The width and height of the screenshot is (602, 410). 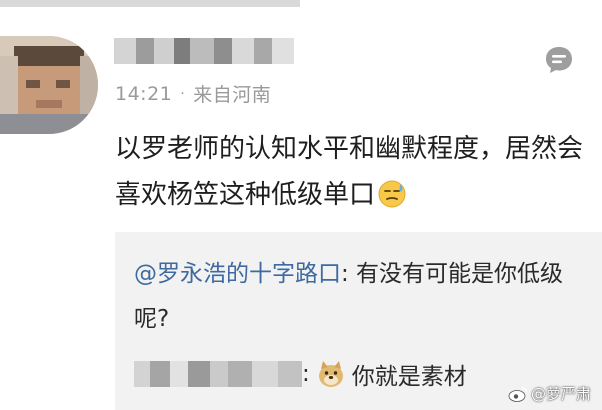 I want to click on reply-line: : 你就是素材, so click(x=300, y=374).